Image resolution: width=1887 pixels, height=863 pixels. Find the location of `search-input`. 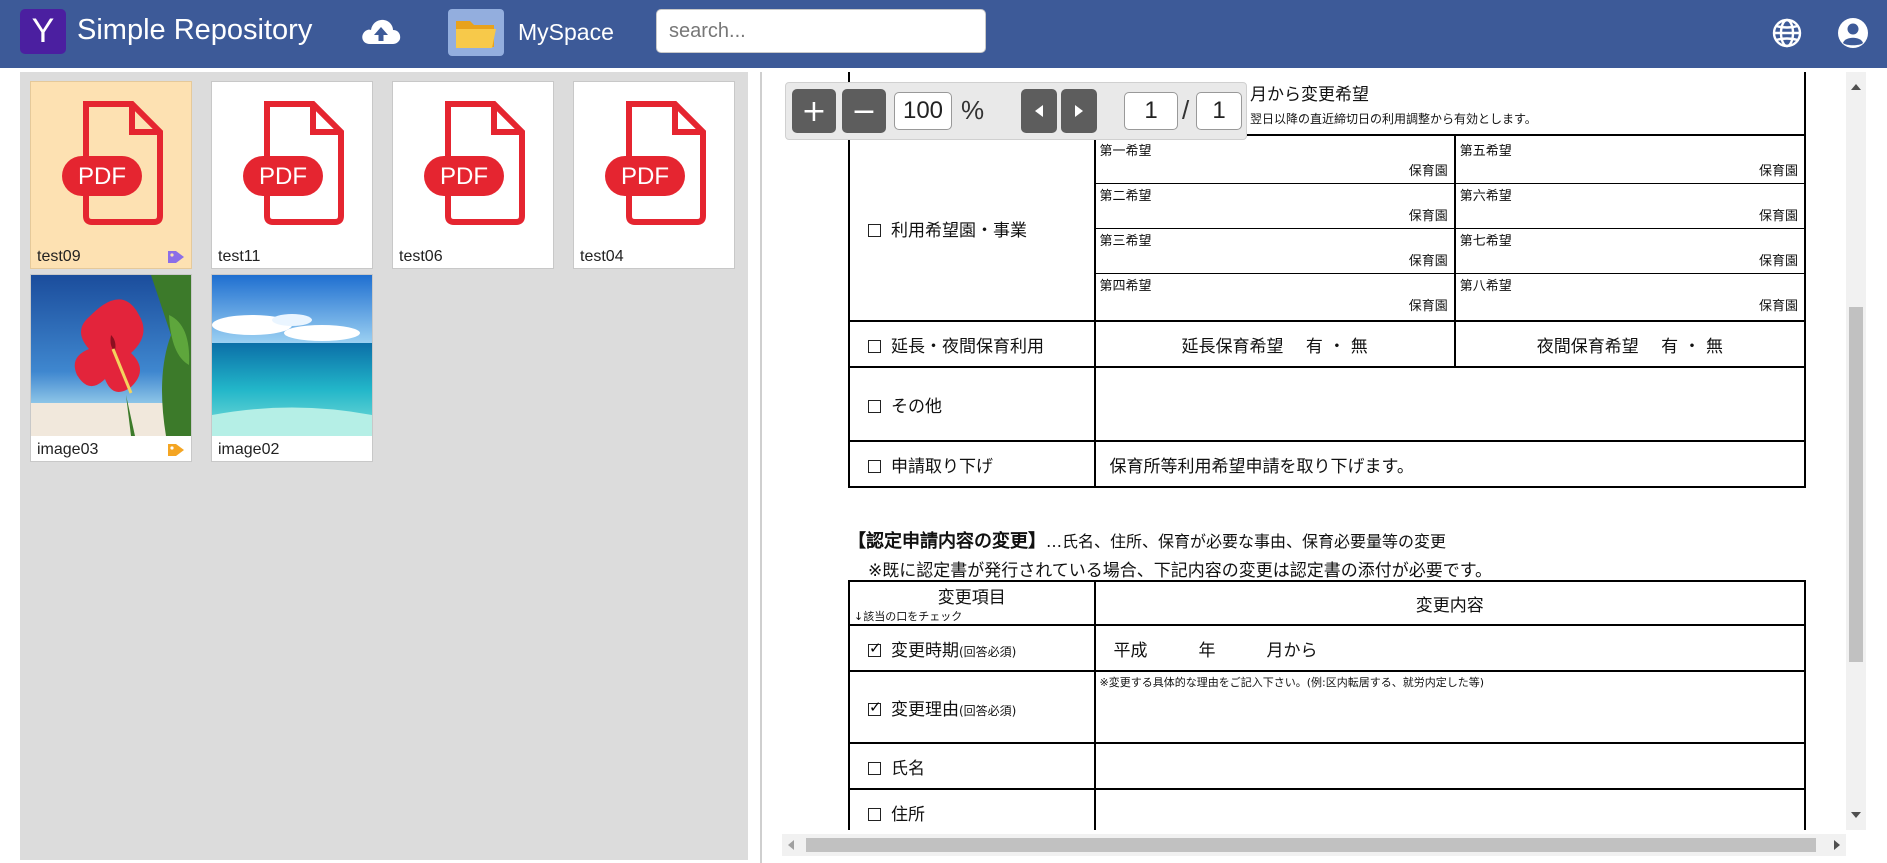

search-input is located at coordinates (821, 31).